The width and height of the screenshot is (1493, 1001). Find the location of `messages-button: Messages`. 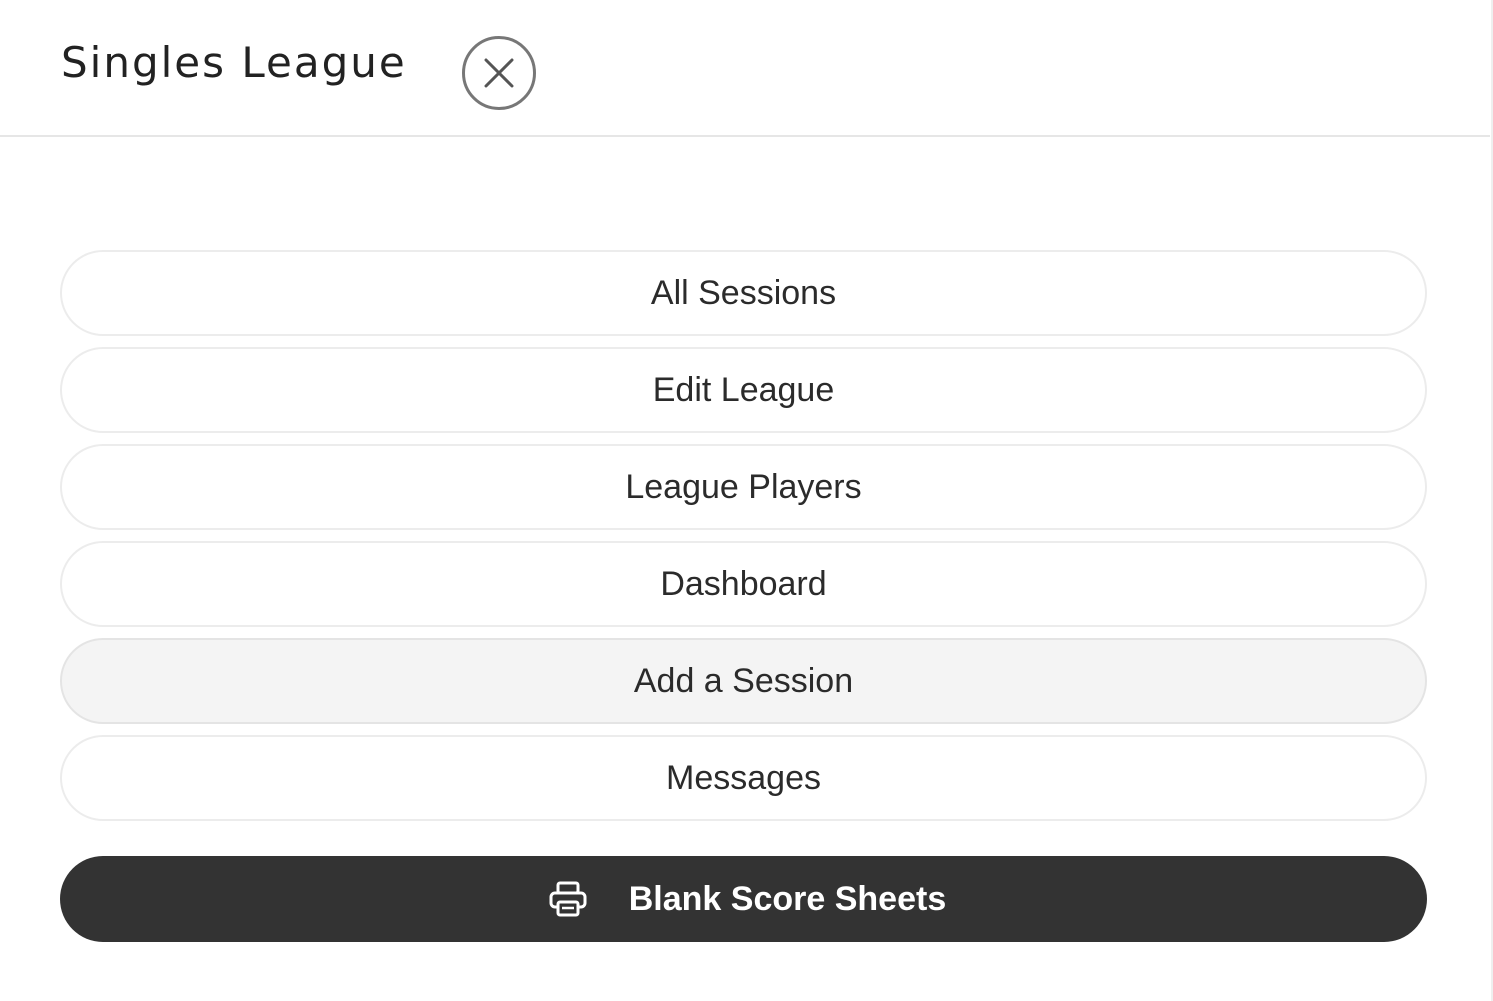

messages-button: Messages is located at coordinates (743, 778).